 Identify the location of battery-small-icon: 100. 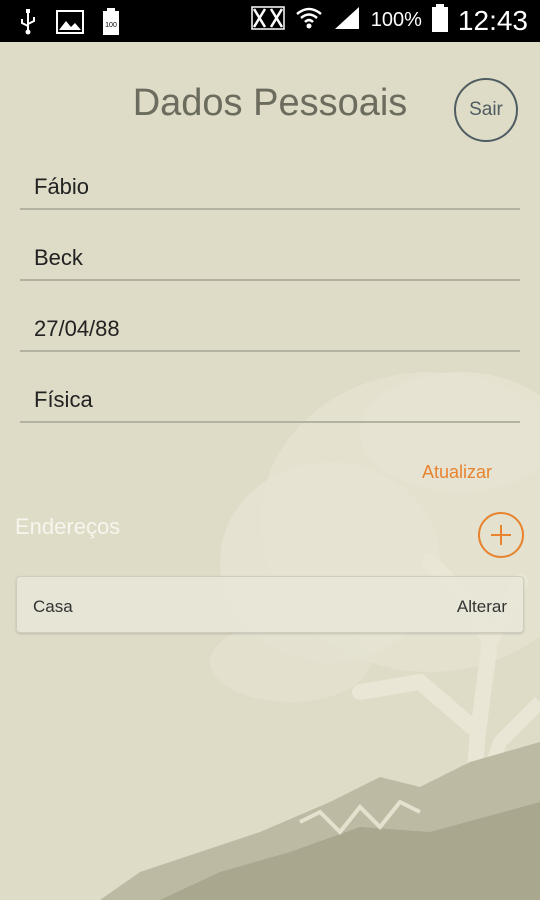
(111, 24).